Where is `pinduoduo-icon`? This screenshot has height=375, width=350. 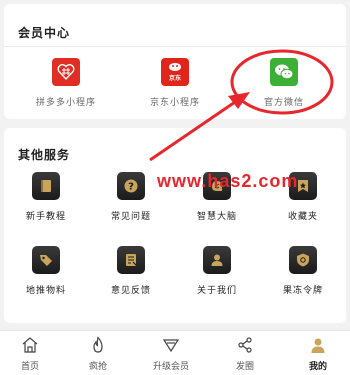
pinduoduo-icon is located at coordinates (66, 72).